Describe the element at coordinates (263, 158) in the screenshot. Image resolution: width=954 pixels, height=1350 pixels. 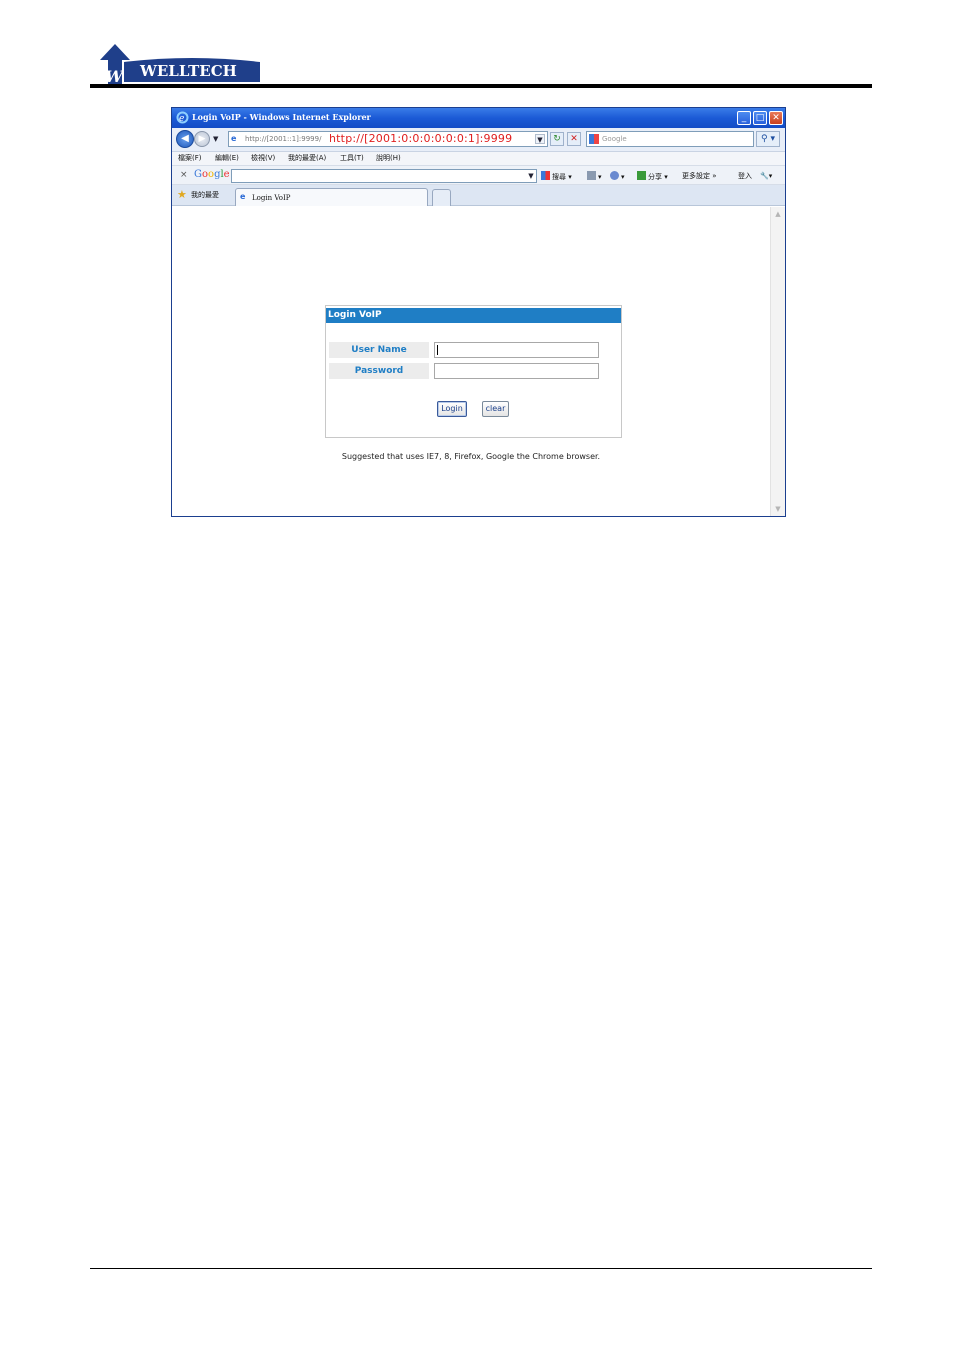
I see `menu-view: 檢視(V)` at that location.